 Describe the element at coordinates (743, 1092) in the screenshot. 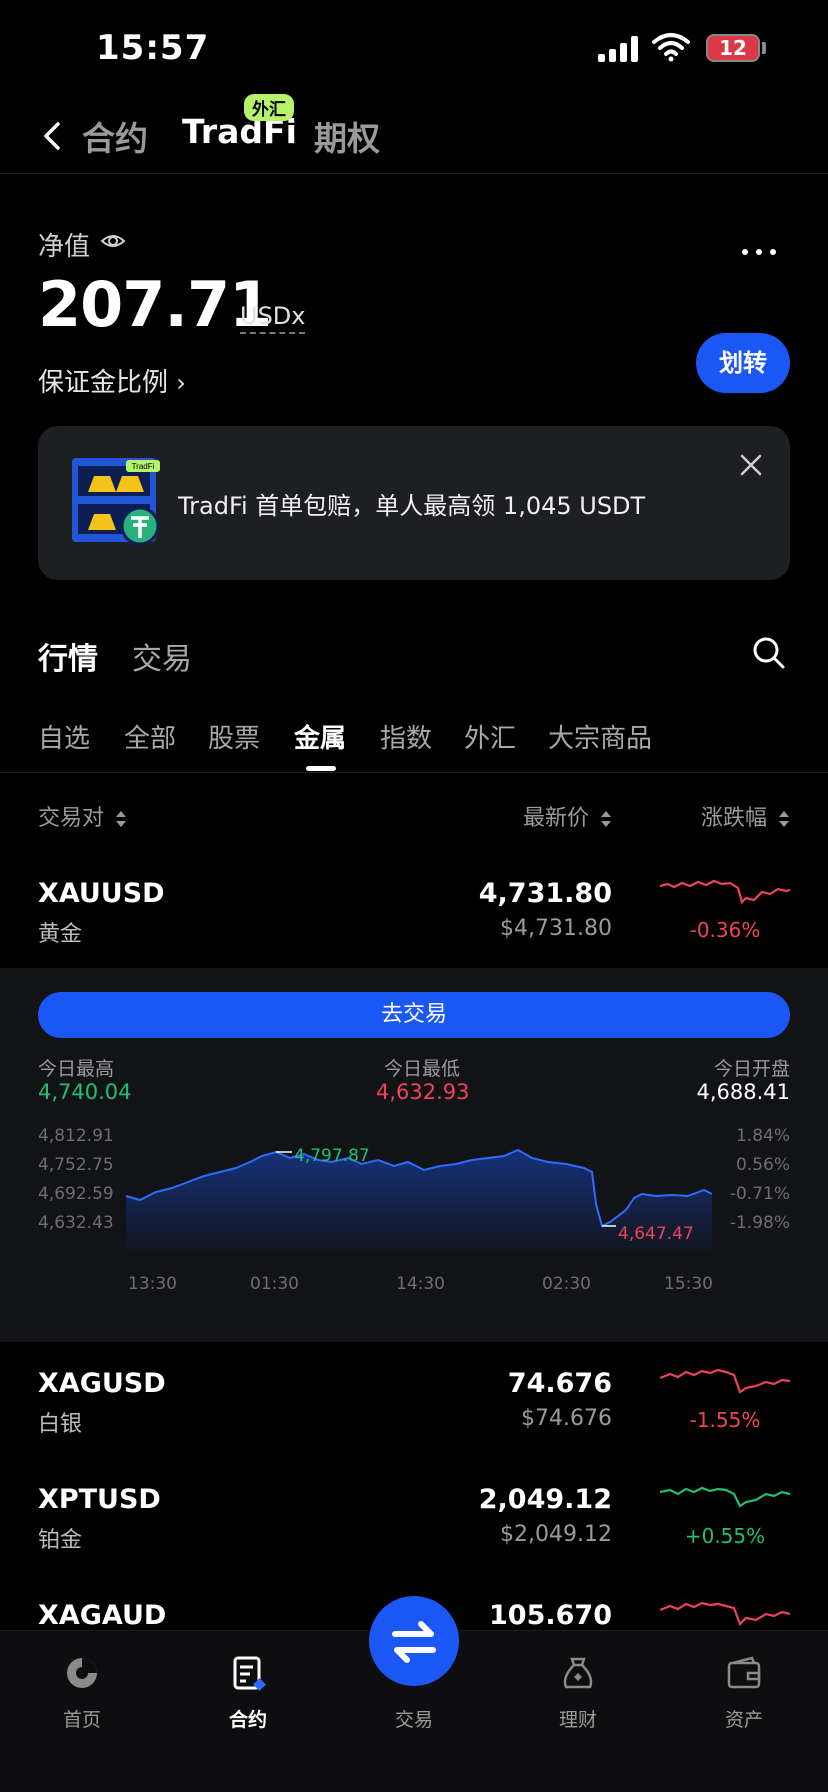

I see `stat-open-value: 4,688.41` at that location.